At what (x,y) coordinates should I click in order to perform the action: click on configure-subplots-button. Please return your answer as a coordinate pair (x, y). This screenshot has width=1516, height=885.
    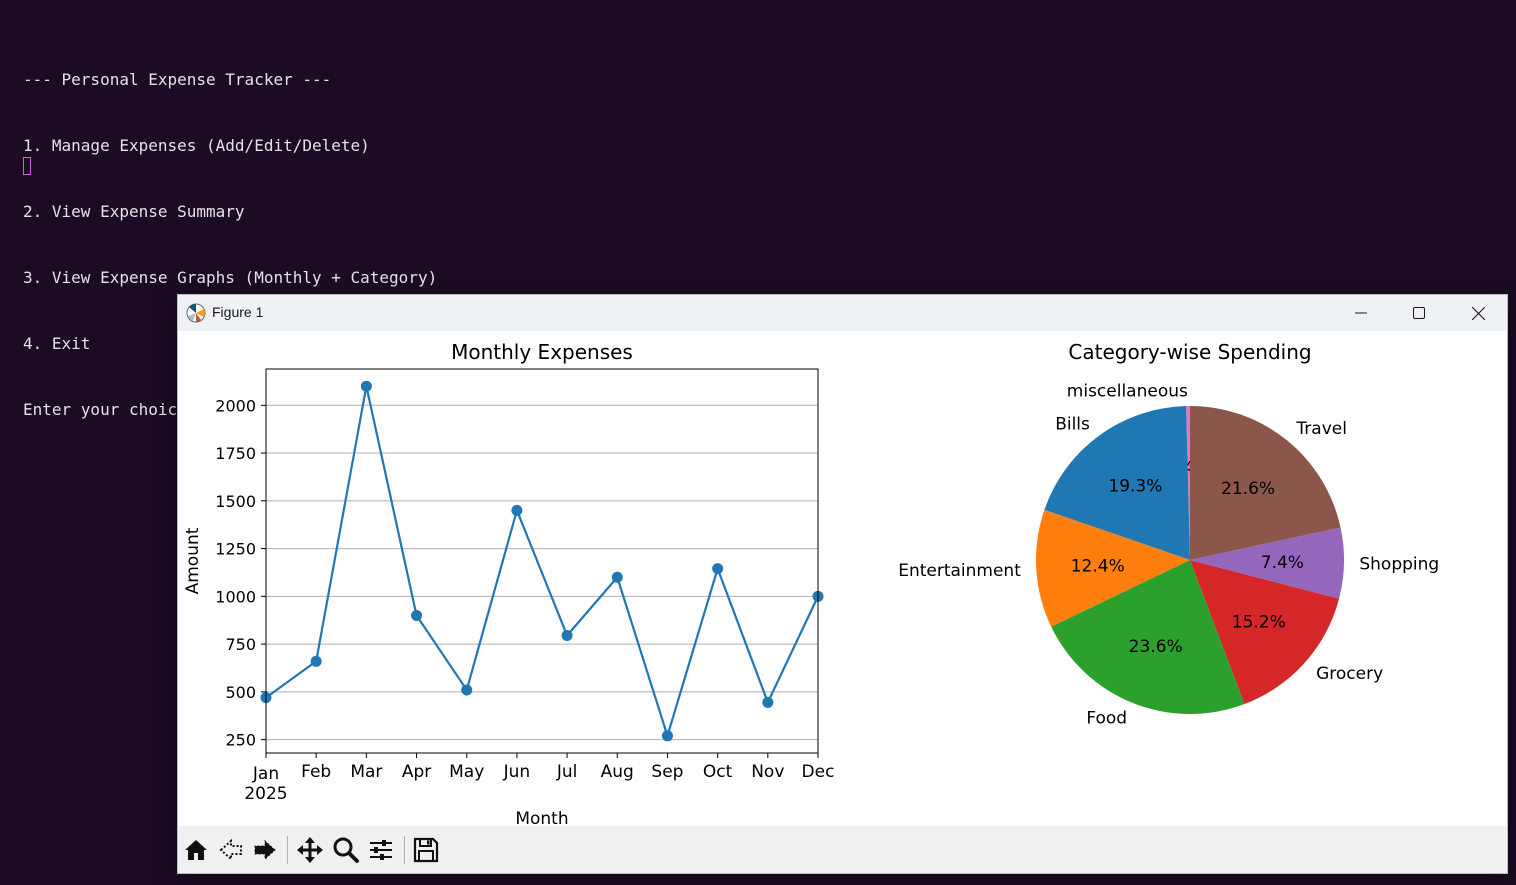
    Looking at the image, I should click on (381, 850).